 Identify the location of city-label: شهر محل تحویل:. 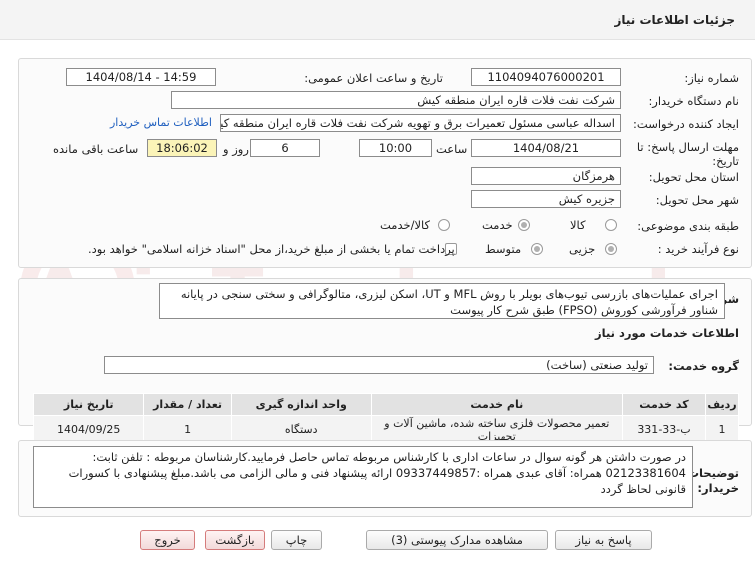
(697, 200).